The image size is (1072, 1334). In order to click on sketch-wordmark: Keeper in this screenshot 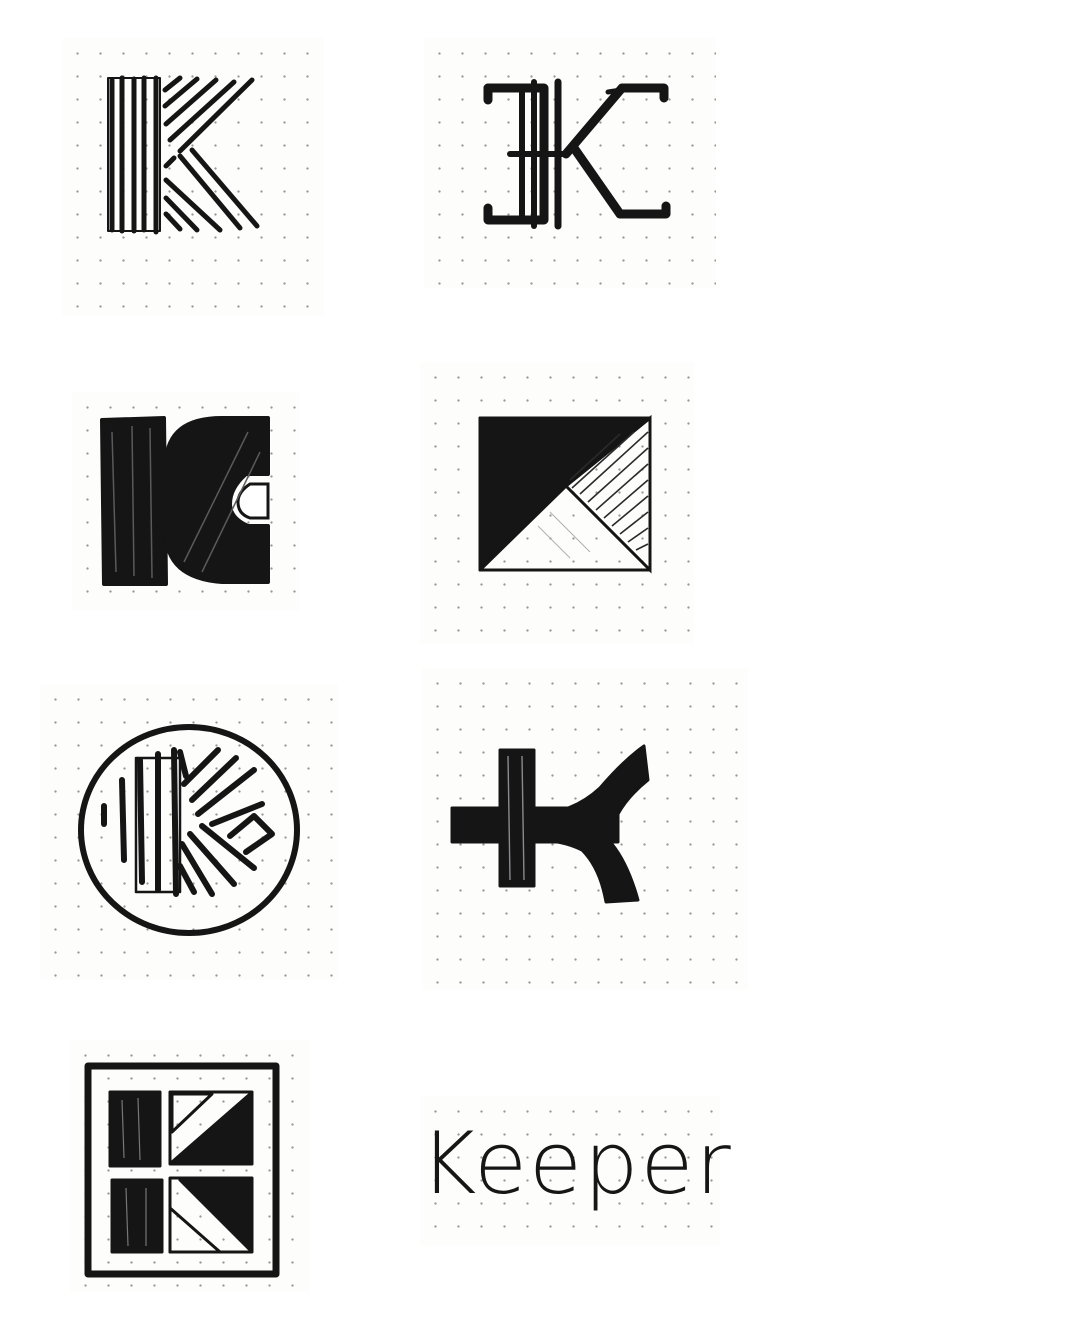, I will do `click(576, 1171)`.